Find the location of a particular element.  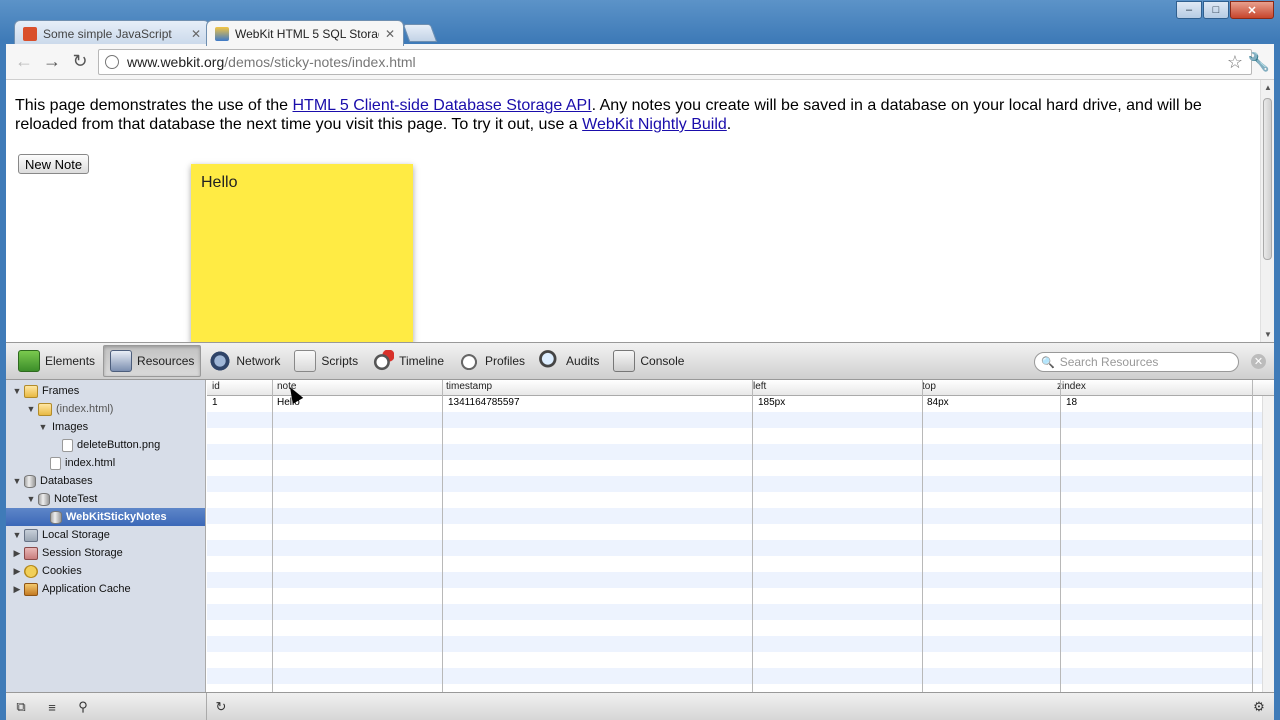

page-scrollbar: ▲ ▼ is located at coordinates (1267, 211).